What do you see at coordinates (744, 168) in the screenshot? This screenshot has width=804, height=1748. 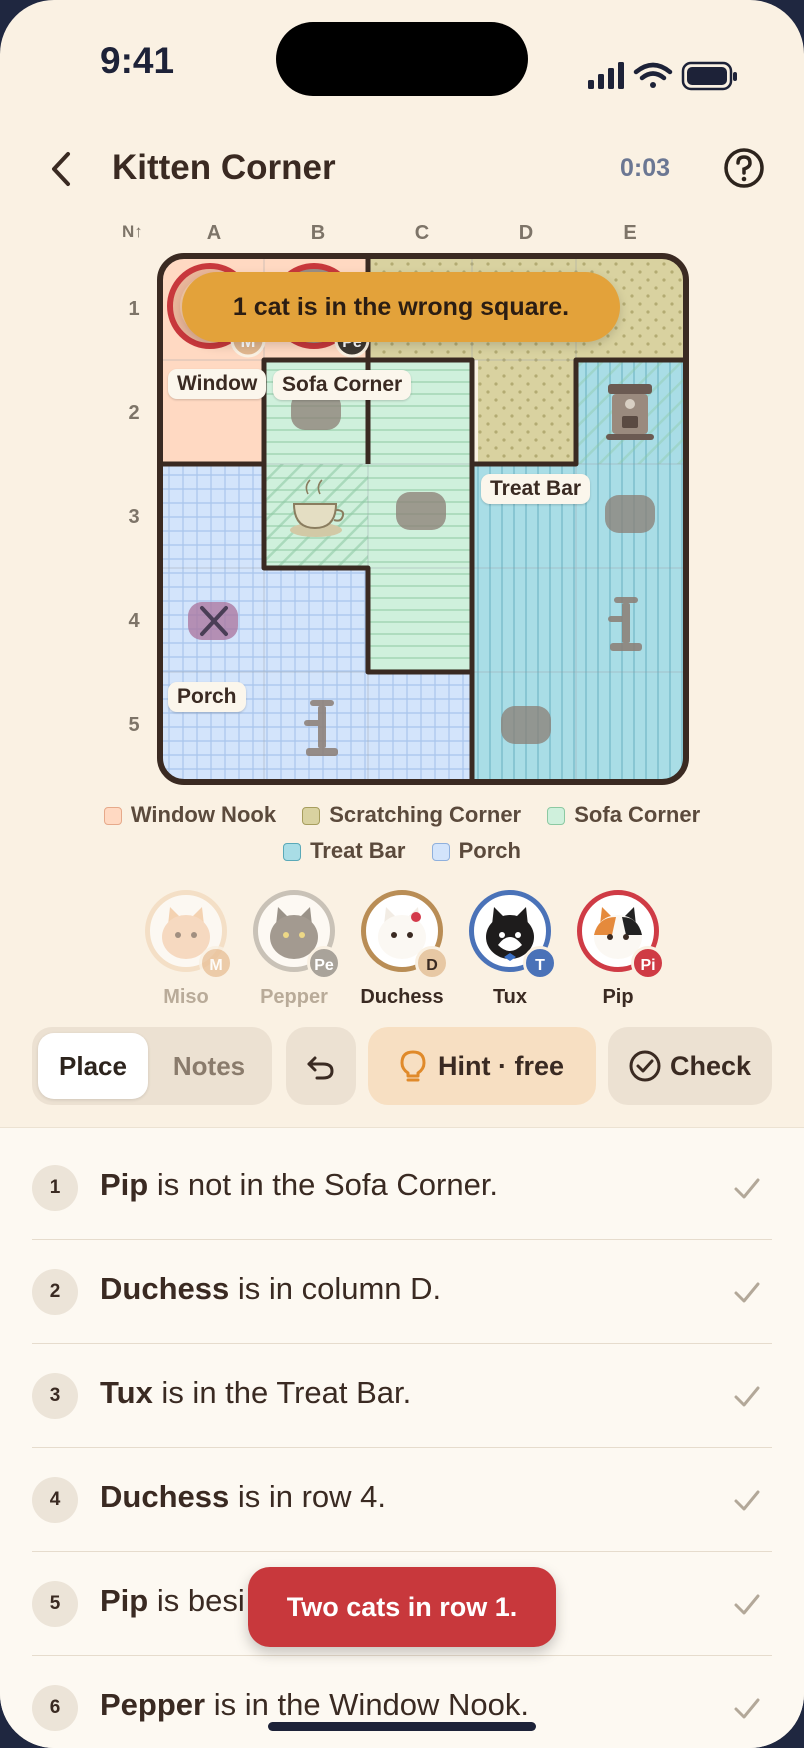 I see `help-icon` at bounding box center [744, 168].